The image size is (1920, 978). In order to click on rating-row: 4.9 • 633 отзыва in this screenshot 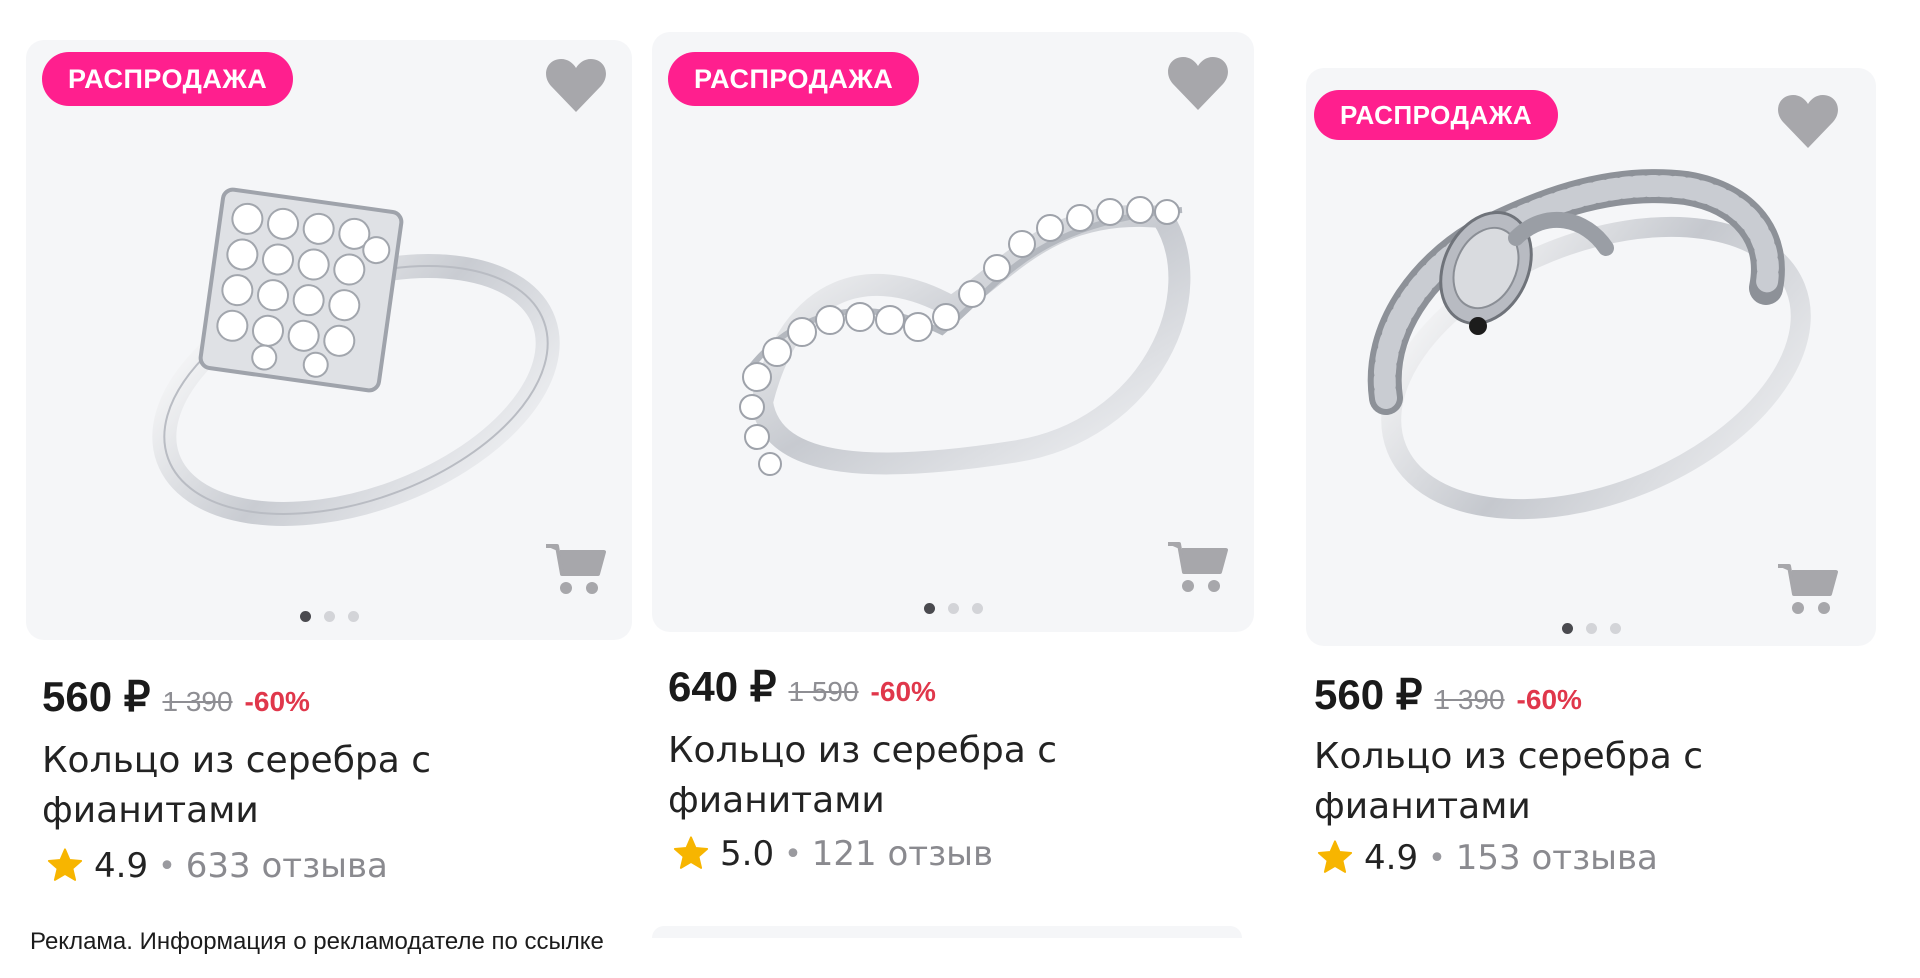, I will do `click(217, 866)`.